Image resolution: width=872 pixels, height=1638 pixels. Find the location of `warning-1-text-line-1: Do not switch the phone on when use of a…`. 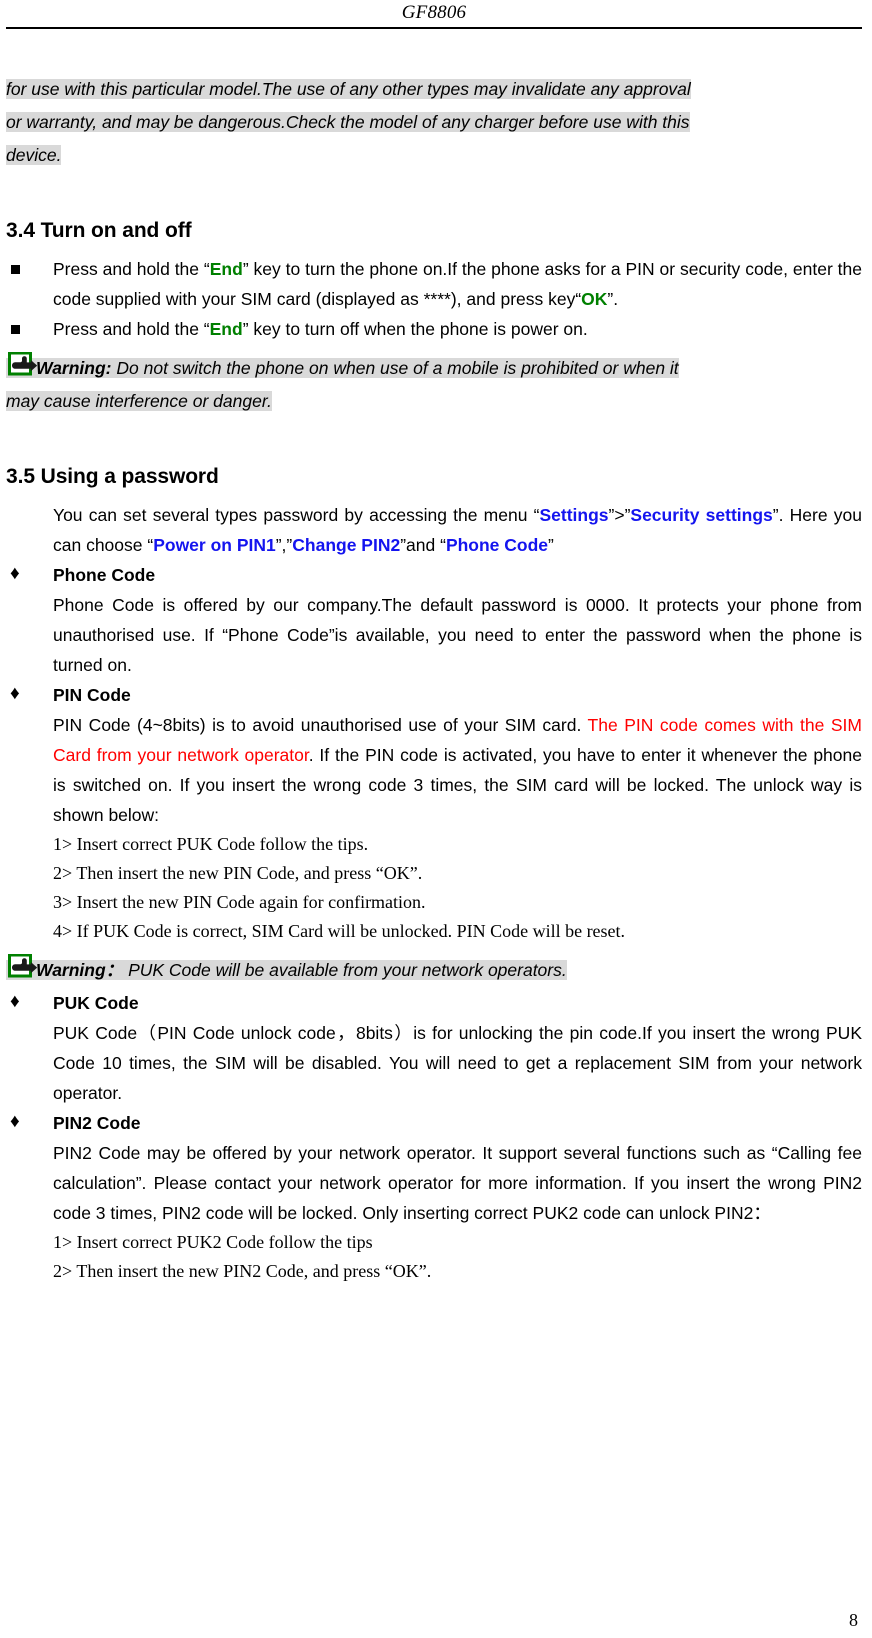

warning-1-text-line-1: Do not switch the phone on when use of a… is located at coordinates (397, 368).